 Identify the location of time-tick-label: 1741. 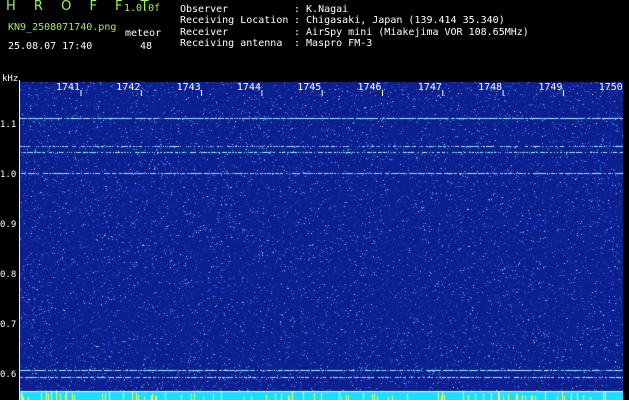
(68, 87).